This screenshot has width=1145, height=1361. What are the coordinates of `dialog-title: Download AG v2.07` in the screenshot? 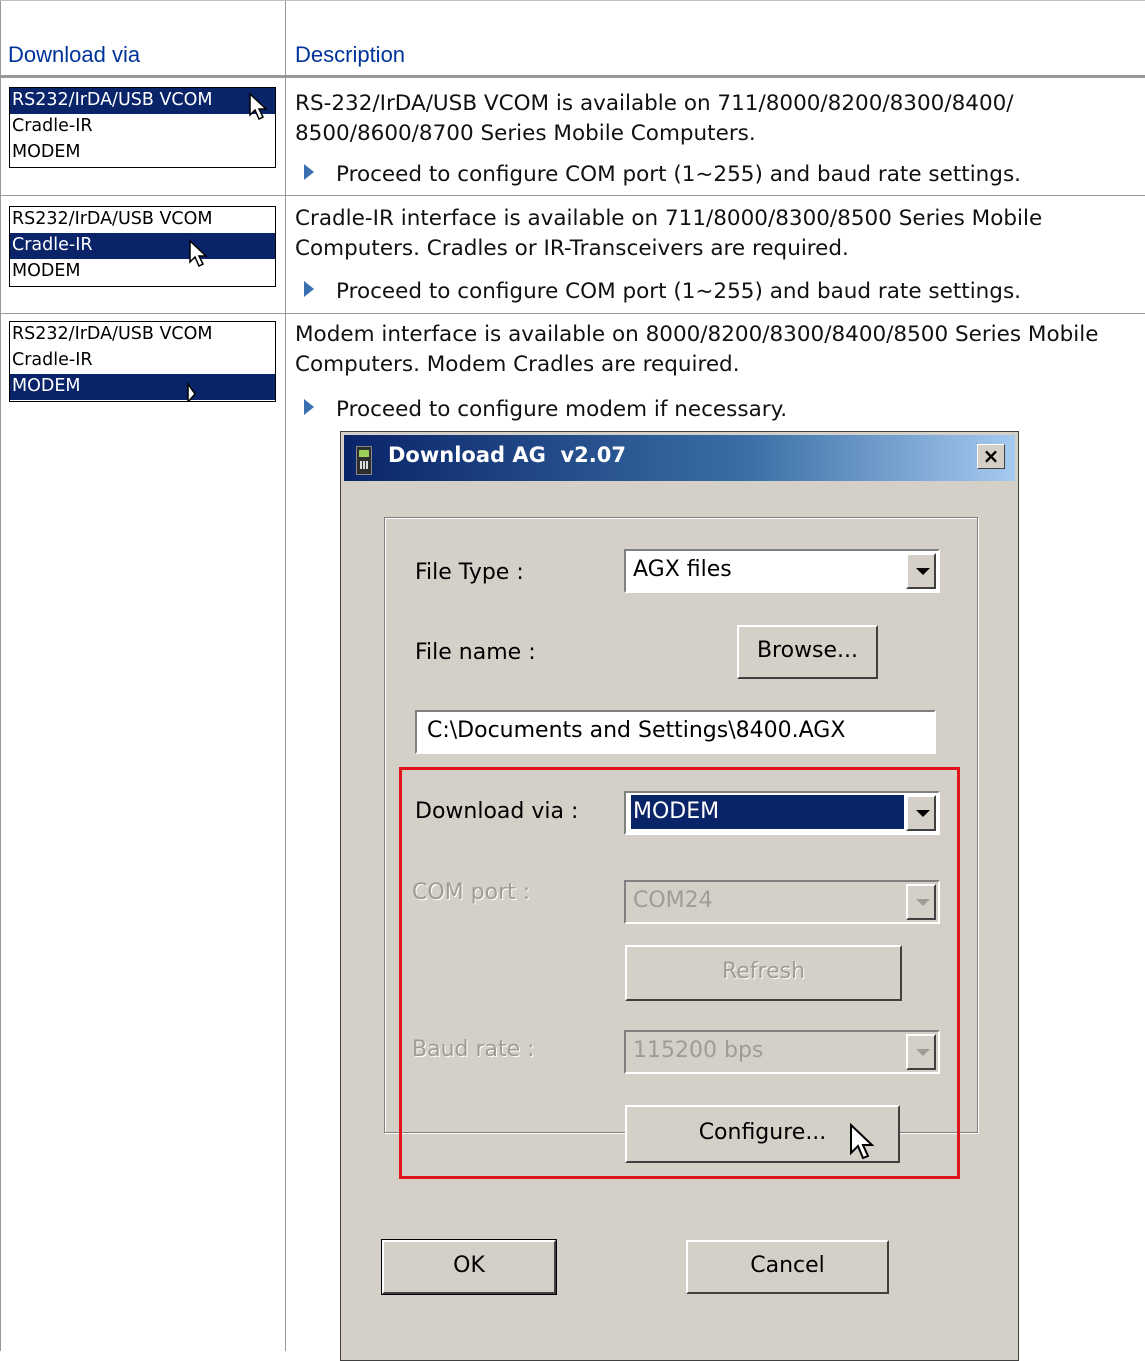 It's located at (507, 455).